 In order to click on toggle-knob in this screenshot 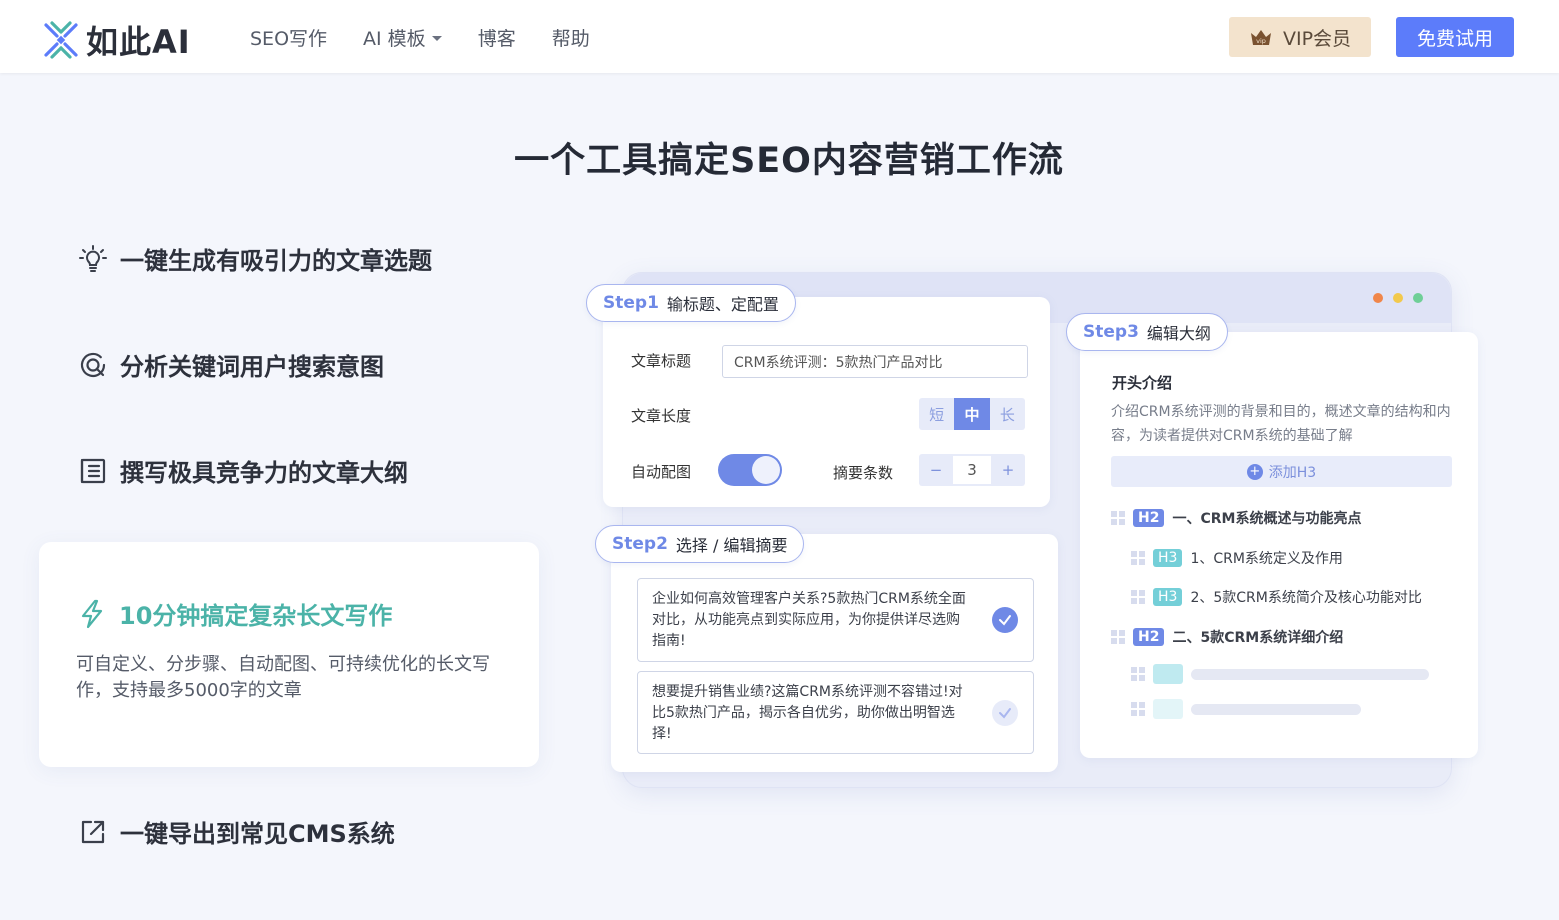, I will do `click(766, 470)`.